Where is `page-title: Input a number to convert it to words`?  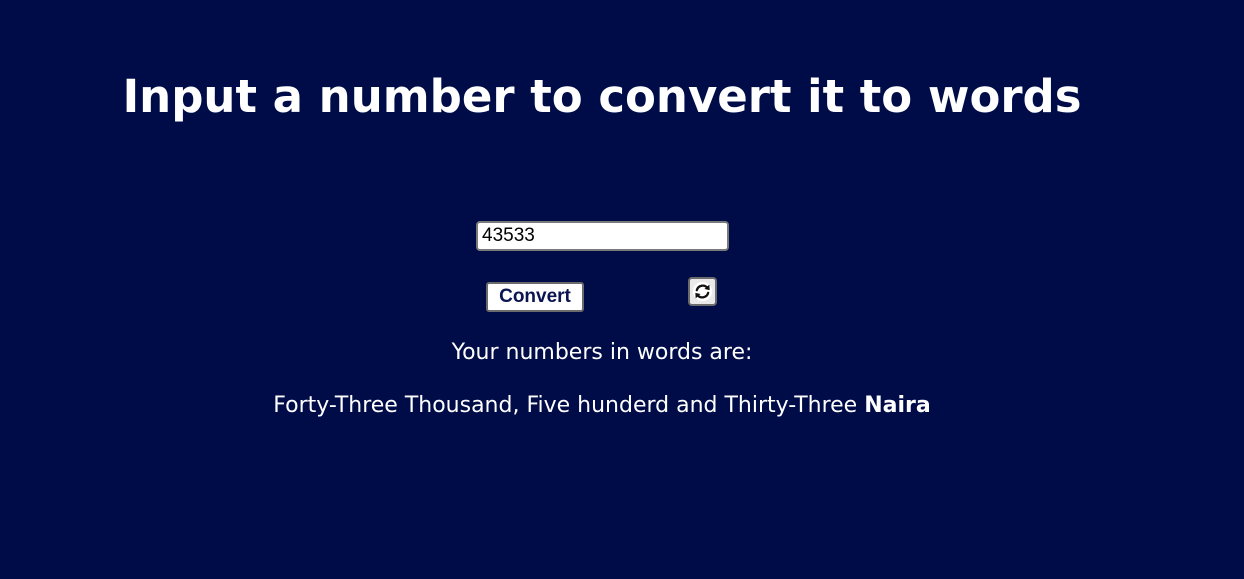
page-title: Input a number to convert it to words is located at coordinates (602, 96).